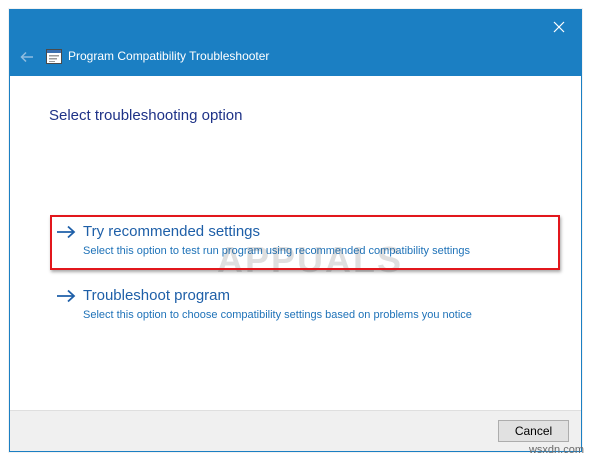  What do you see at coordinates (169, 56) in the screenshot?
I see `window-title: Program Compatibility Troubleshooter` at bounding box center [169, 56].